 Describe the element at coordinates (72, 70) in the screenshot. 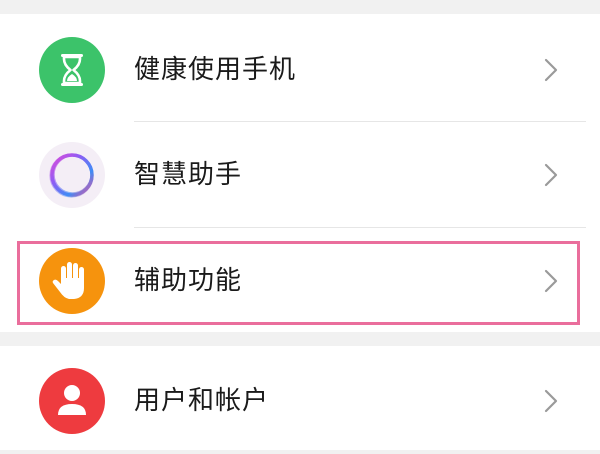

I see `hourglass-icon` at that location.